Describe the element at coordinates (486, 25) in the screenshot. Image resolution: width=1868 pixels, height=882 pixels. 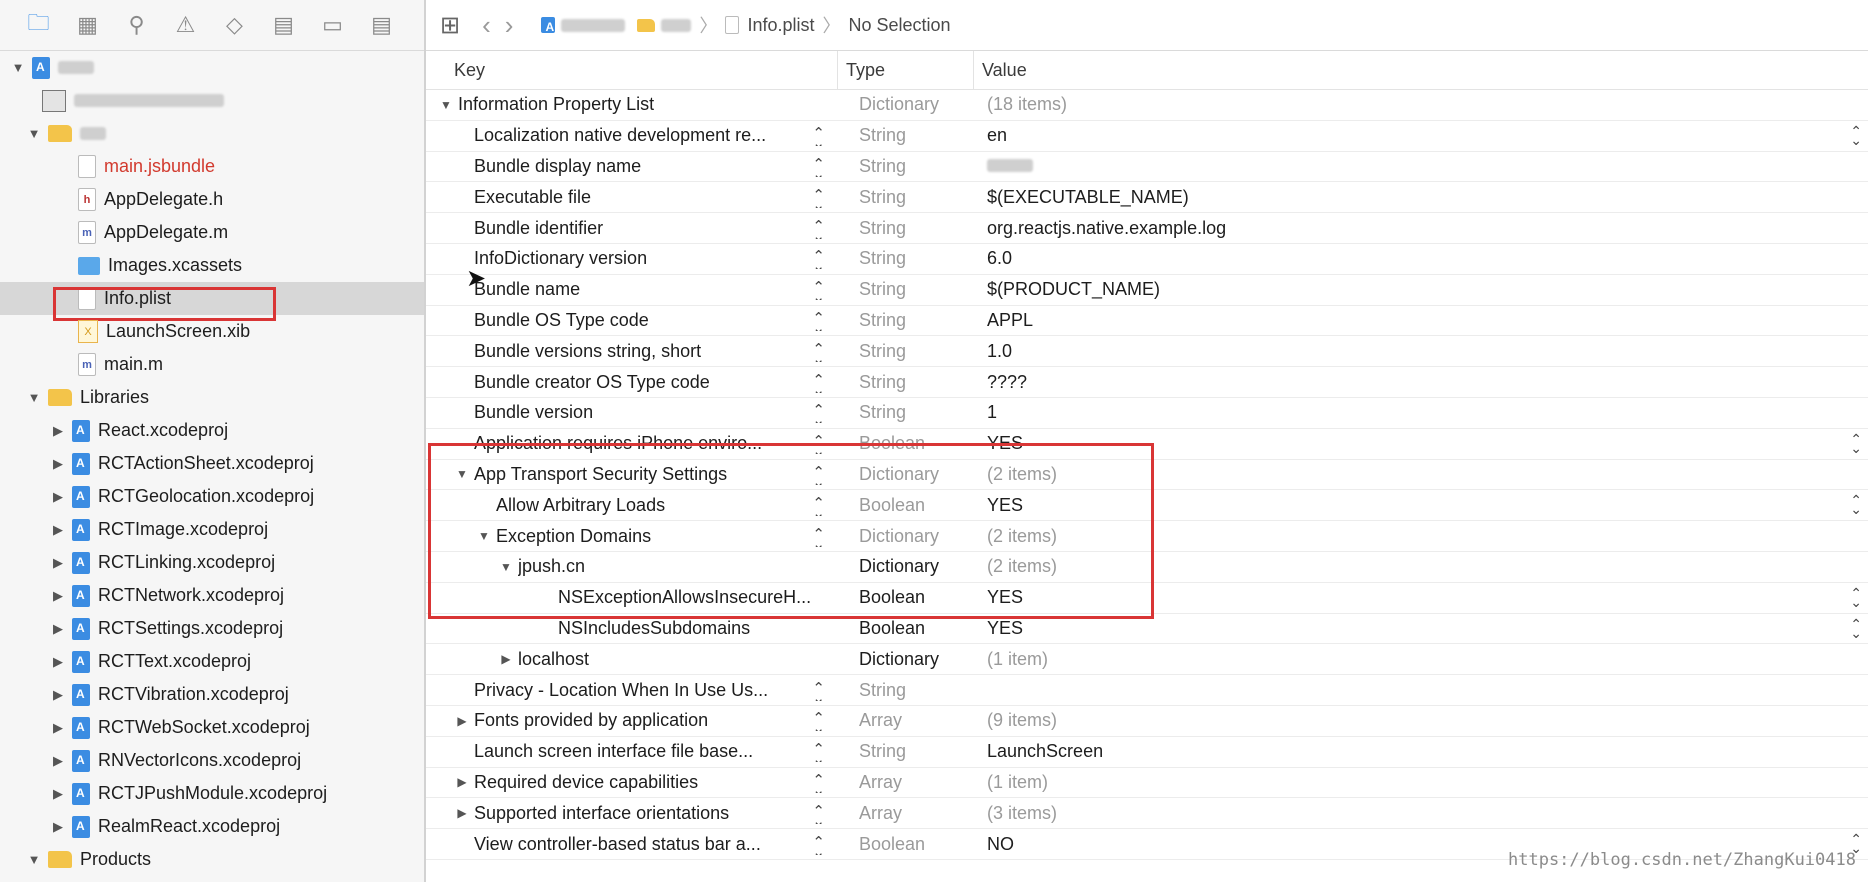
I see `back-arrow-icon: ‹` at that location.